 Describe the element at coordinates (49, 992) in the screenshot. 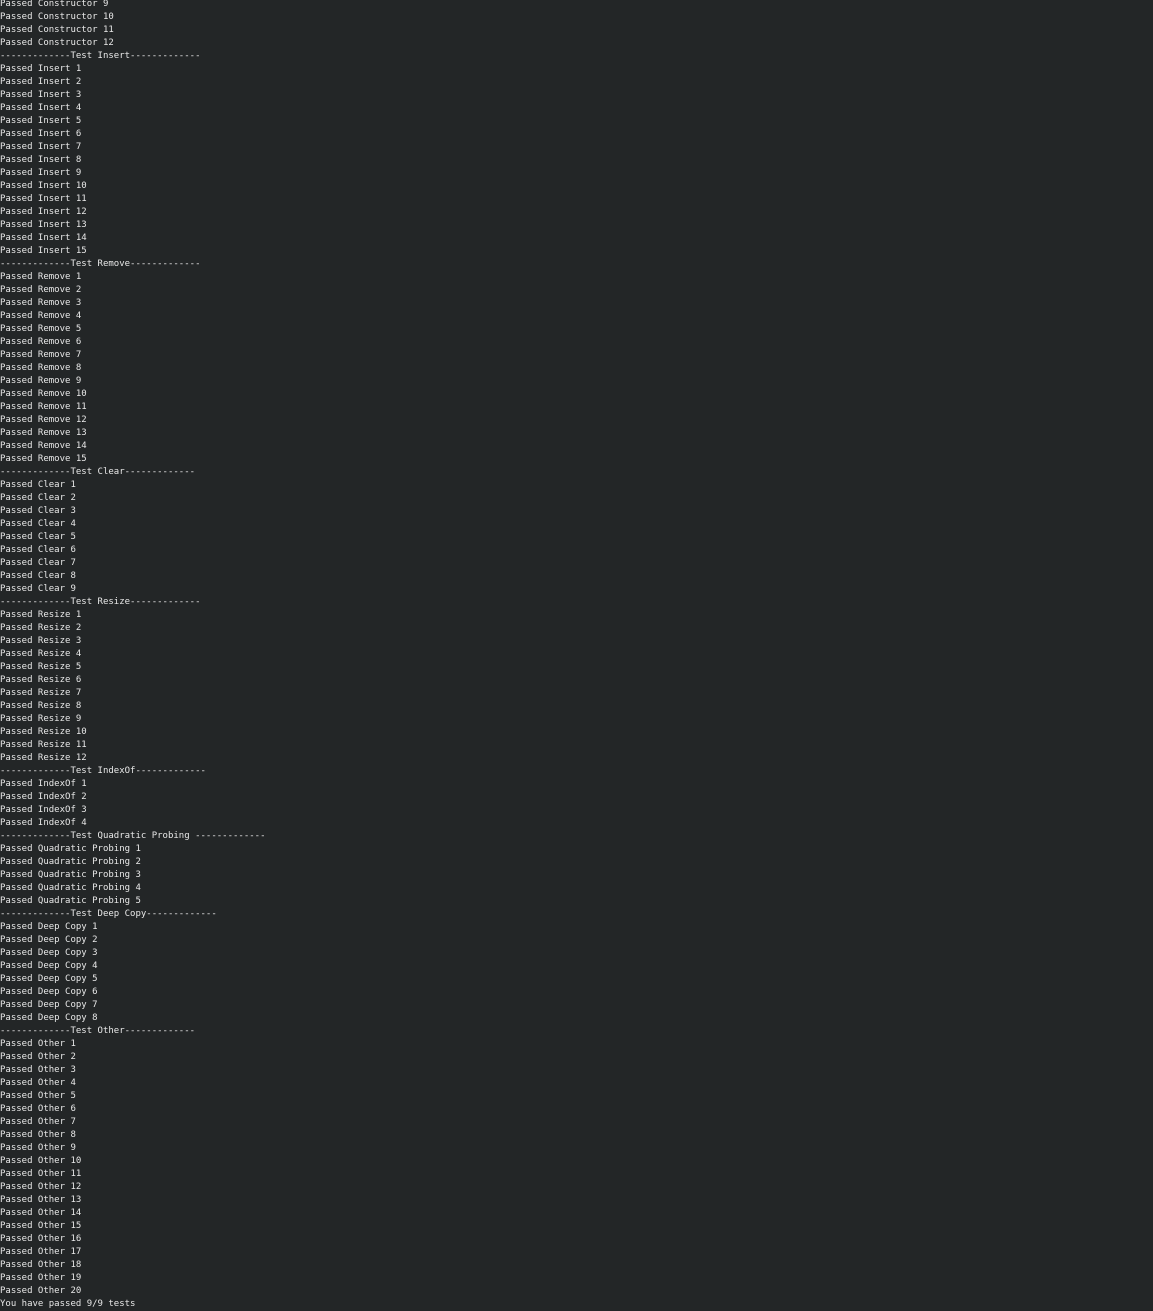

I see `output-line: Passed Deep Copy 6` at that location.